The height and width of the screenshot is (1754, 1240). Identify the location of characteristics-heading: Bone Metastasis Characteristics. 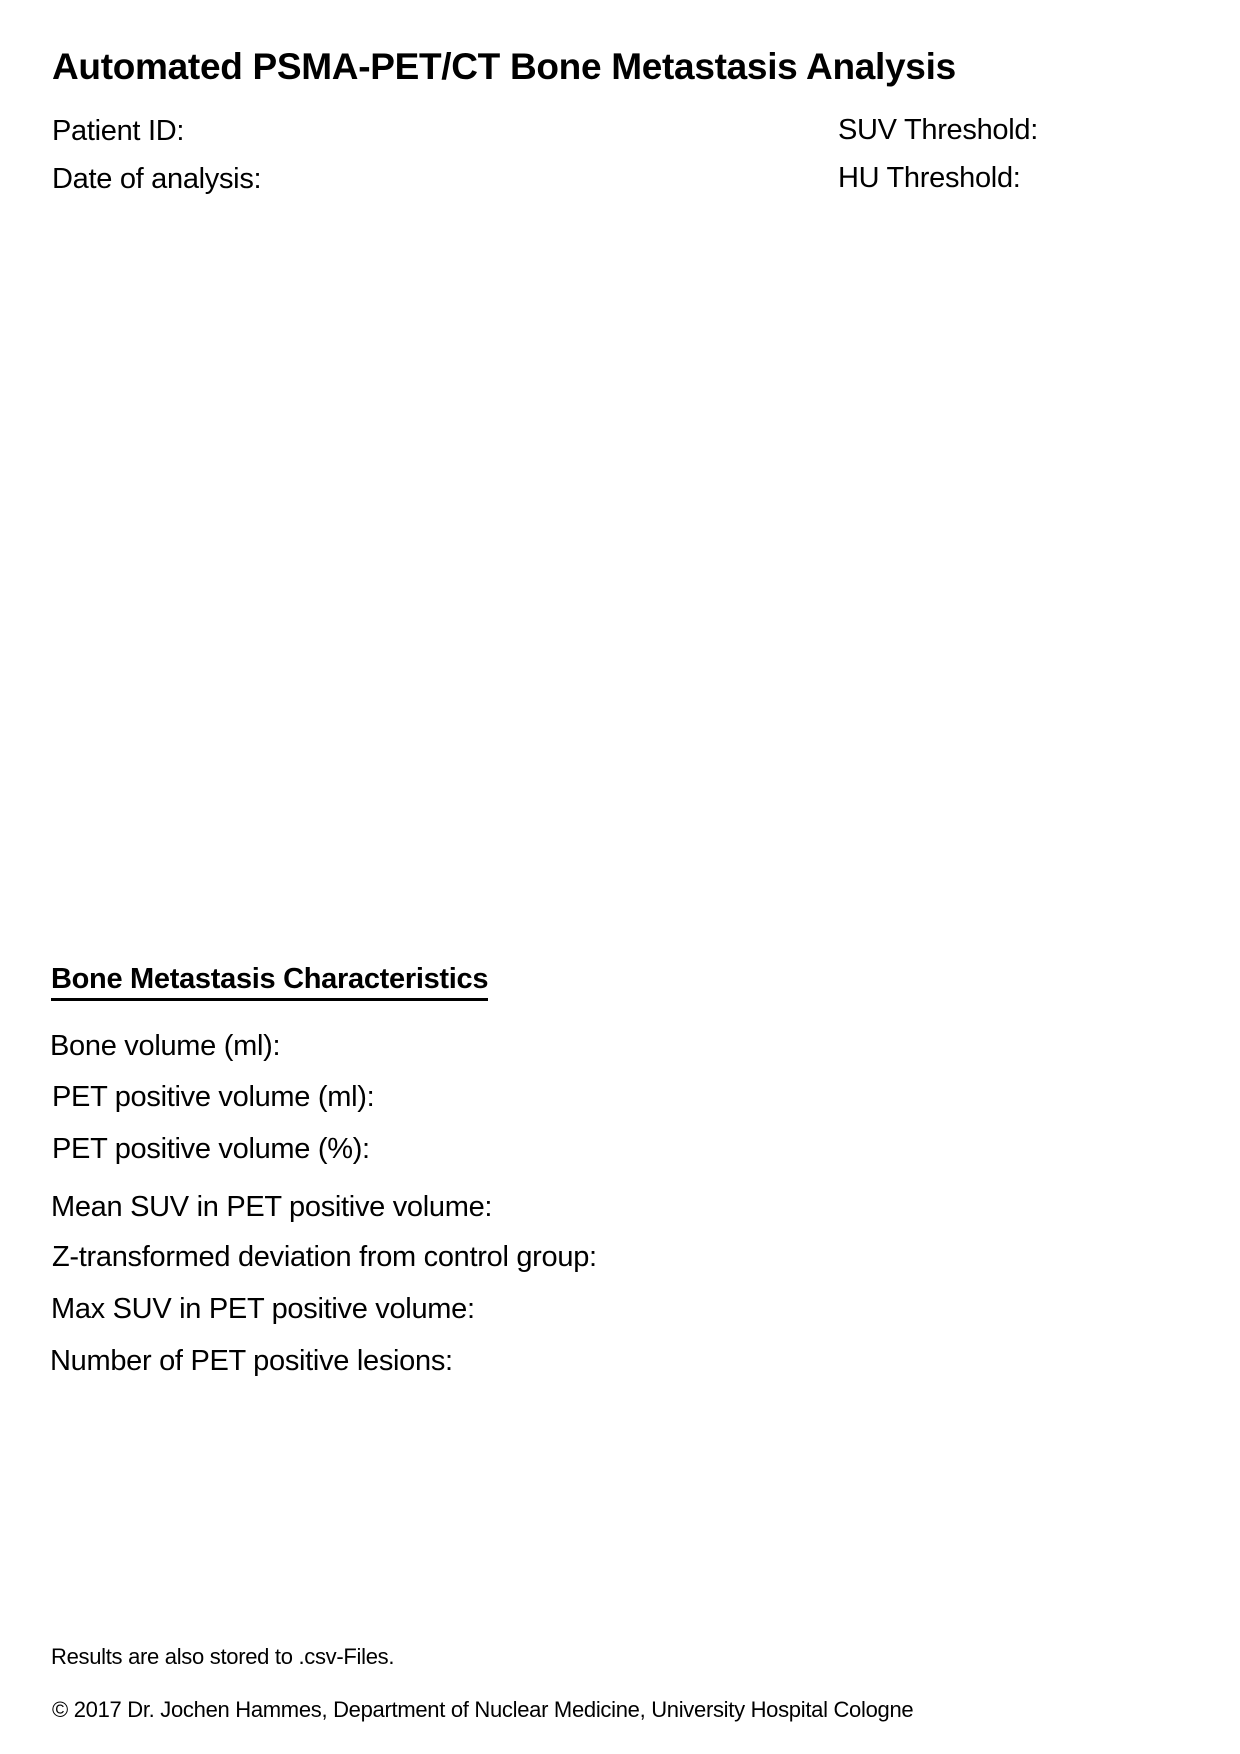
(269, 982).